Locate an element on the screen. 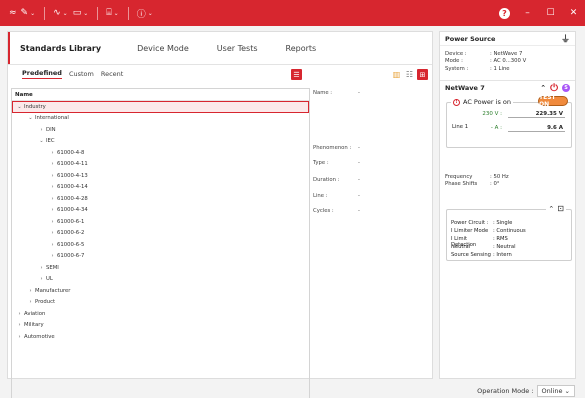 The width and height of the screenshot is (585, 398). tree-node: › 61000-6-5 is located at coordinates (160, 245).